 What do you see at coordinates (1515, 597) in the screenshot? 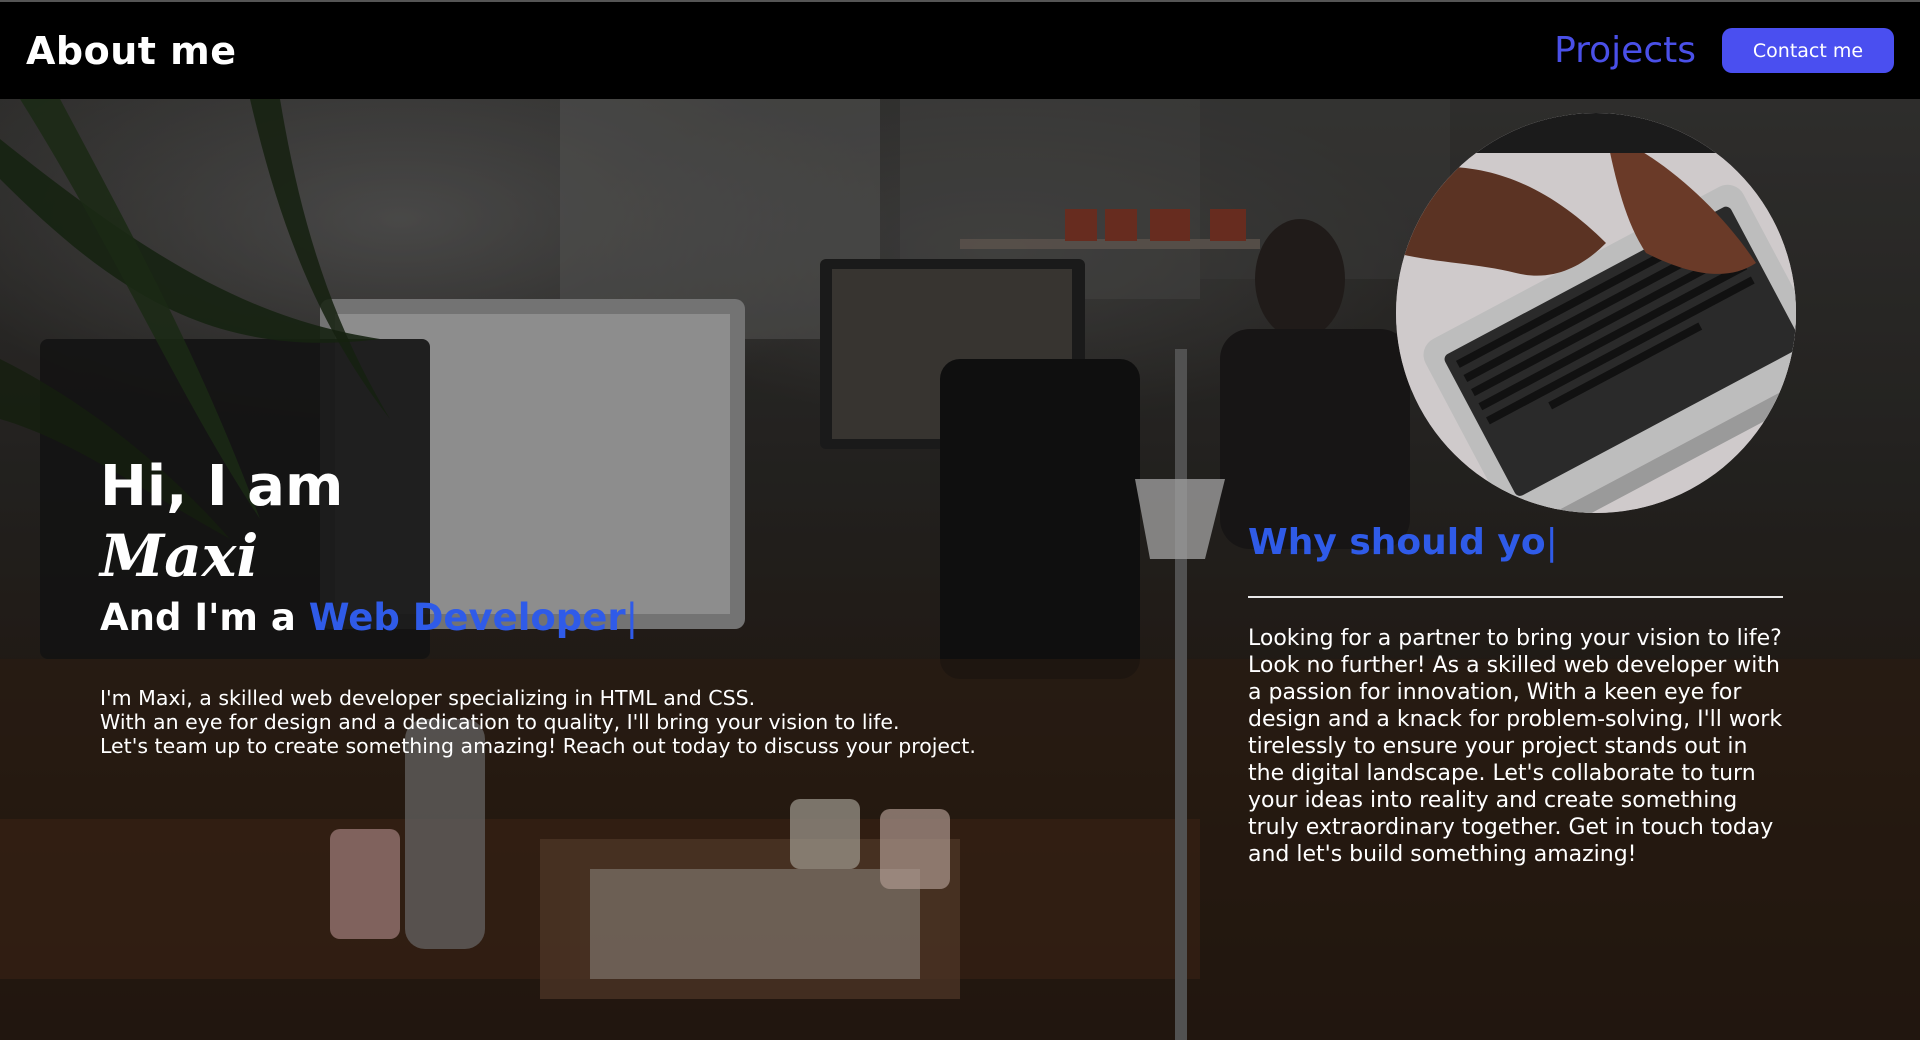
I see `divider` at bounding box center [1515, 597].